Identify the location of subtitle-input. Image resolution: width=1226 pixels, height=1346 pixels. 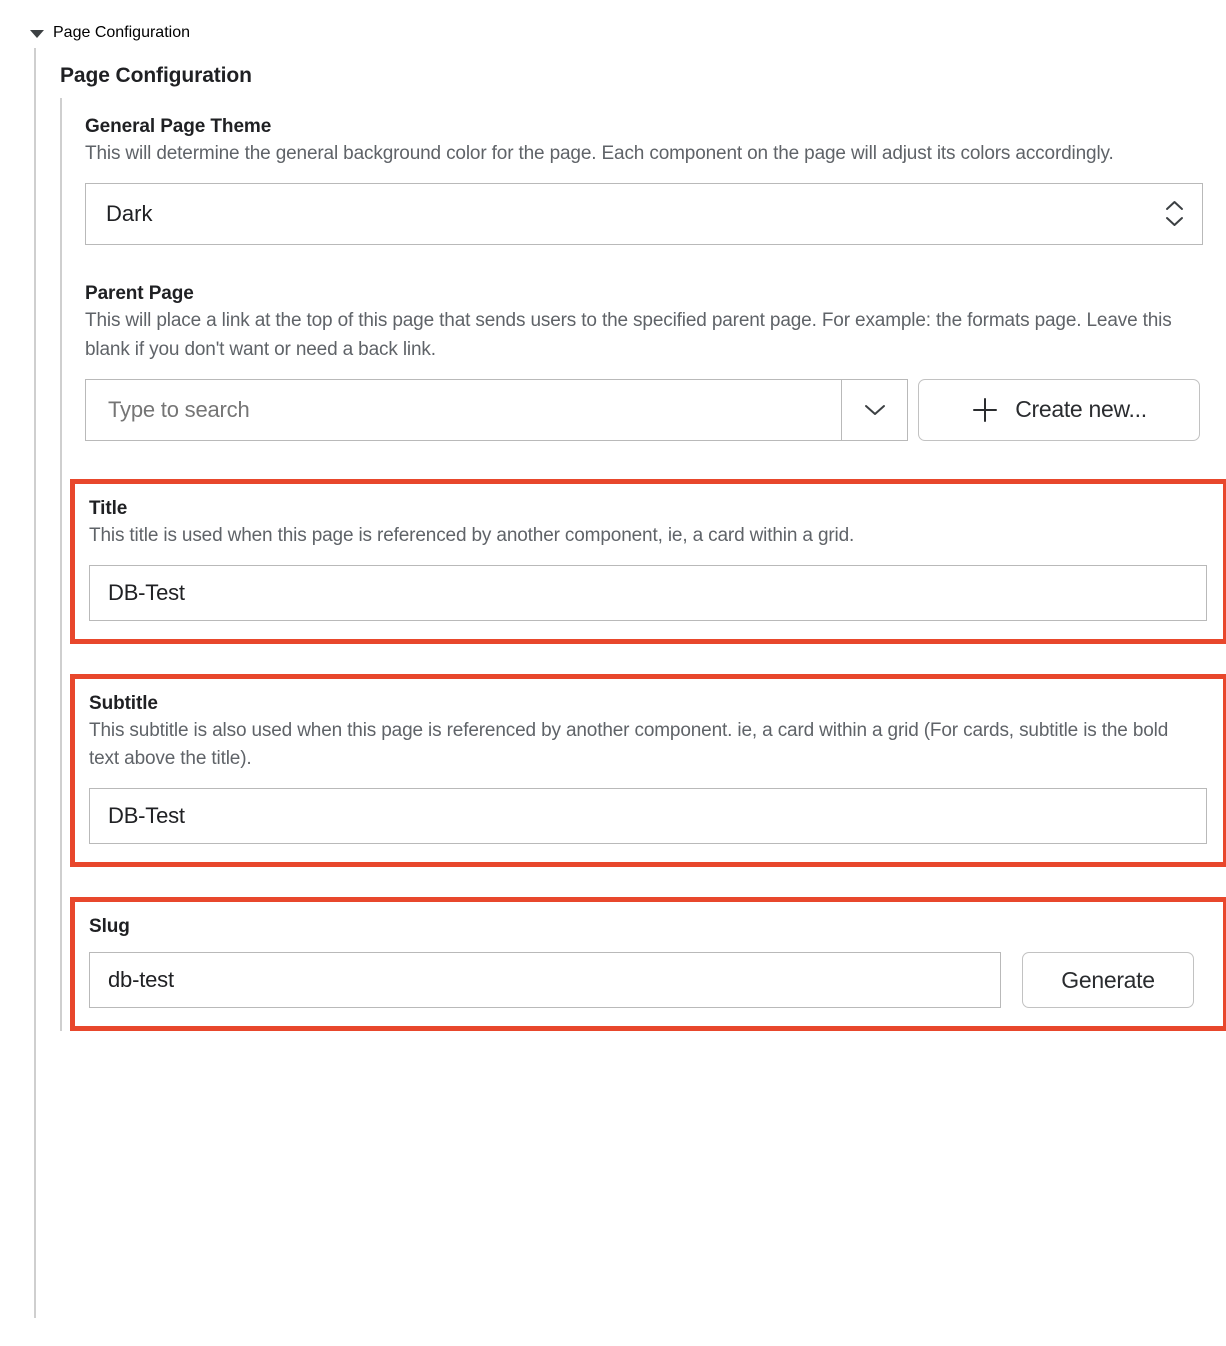
(648, 816).